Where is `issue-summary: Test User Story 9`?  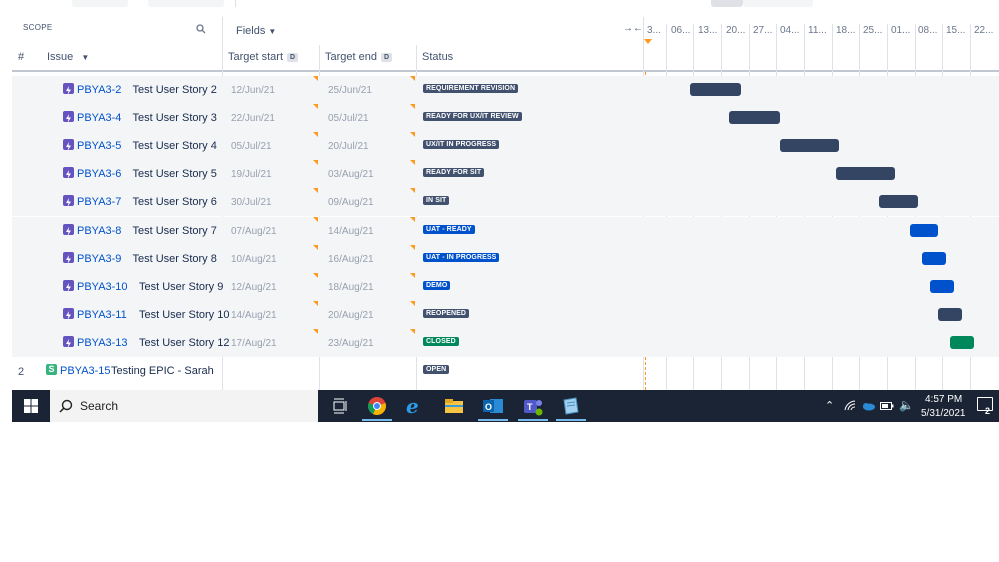
issue-summary: Test User Story 9 is located at coordinates (181, 287).